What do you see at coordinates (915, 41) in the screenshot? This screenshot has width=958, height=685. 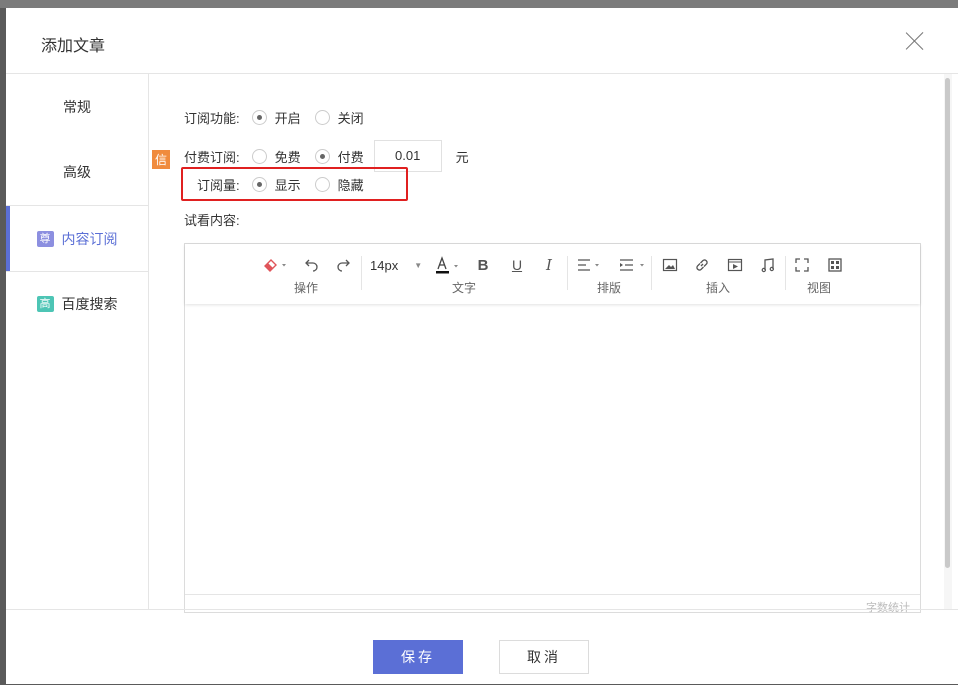 I see `close-icon` at bounding box center [915, 41].